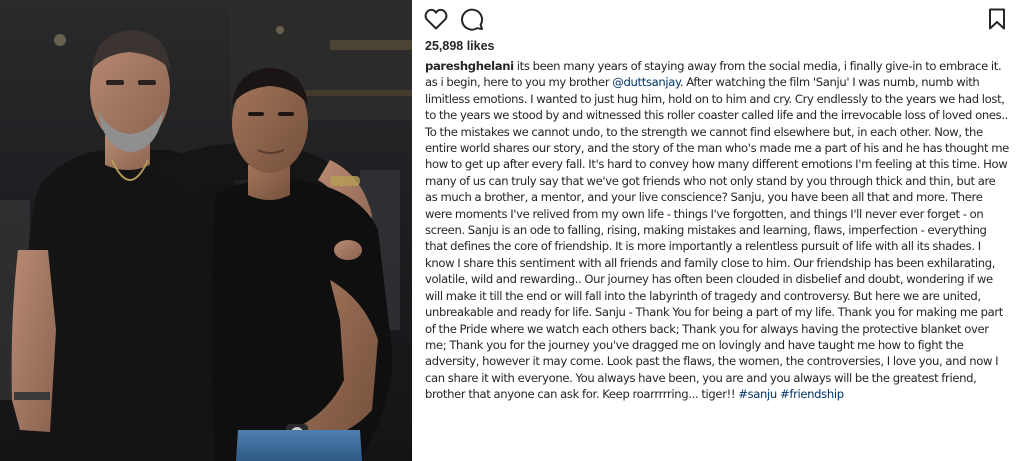 This screenshot has width=1024, height=461. Describe the element at coordinates (812, 394) in the screenshot. I see `hashtag-friendship: #friendship` at that location.